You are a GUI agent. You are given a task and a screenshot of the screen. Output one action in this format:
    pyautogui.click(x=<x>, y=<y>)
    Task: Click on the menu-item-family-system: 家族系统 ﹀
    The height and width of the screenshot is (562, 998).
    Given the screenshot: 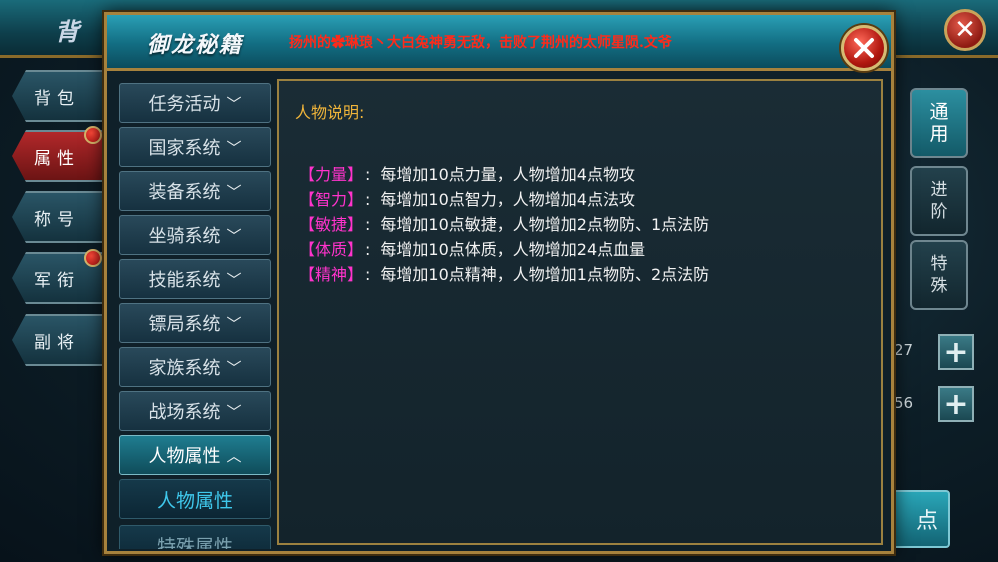 What is the action you would take?
    pyautogui.click(x=195, y=367)
    